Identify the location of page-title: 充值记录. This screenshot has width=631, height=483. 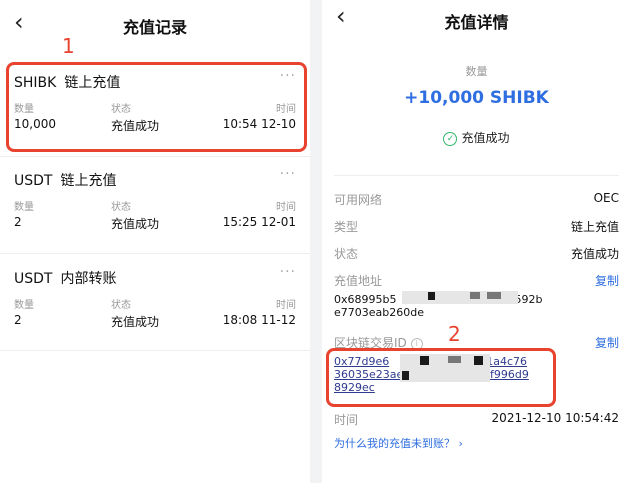
(154, 27).